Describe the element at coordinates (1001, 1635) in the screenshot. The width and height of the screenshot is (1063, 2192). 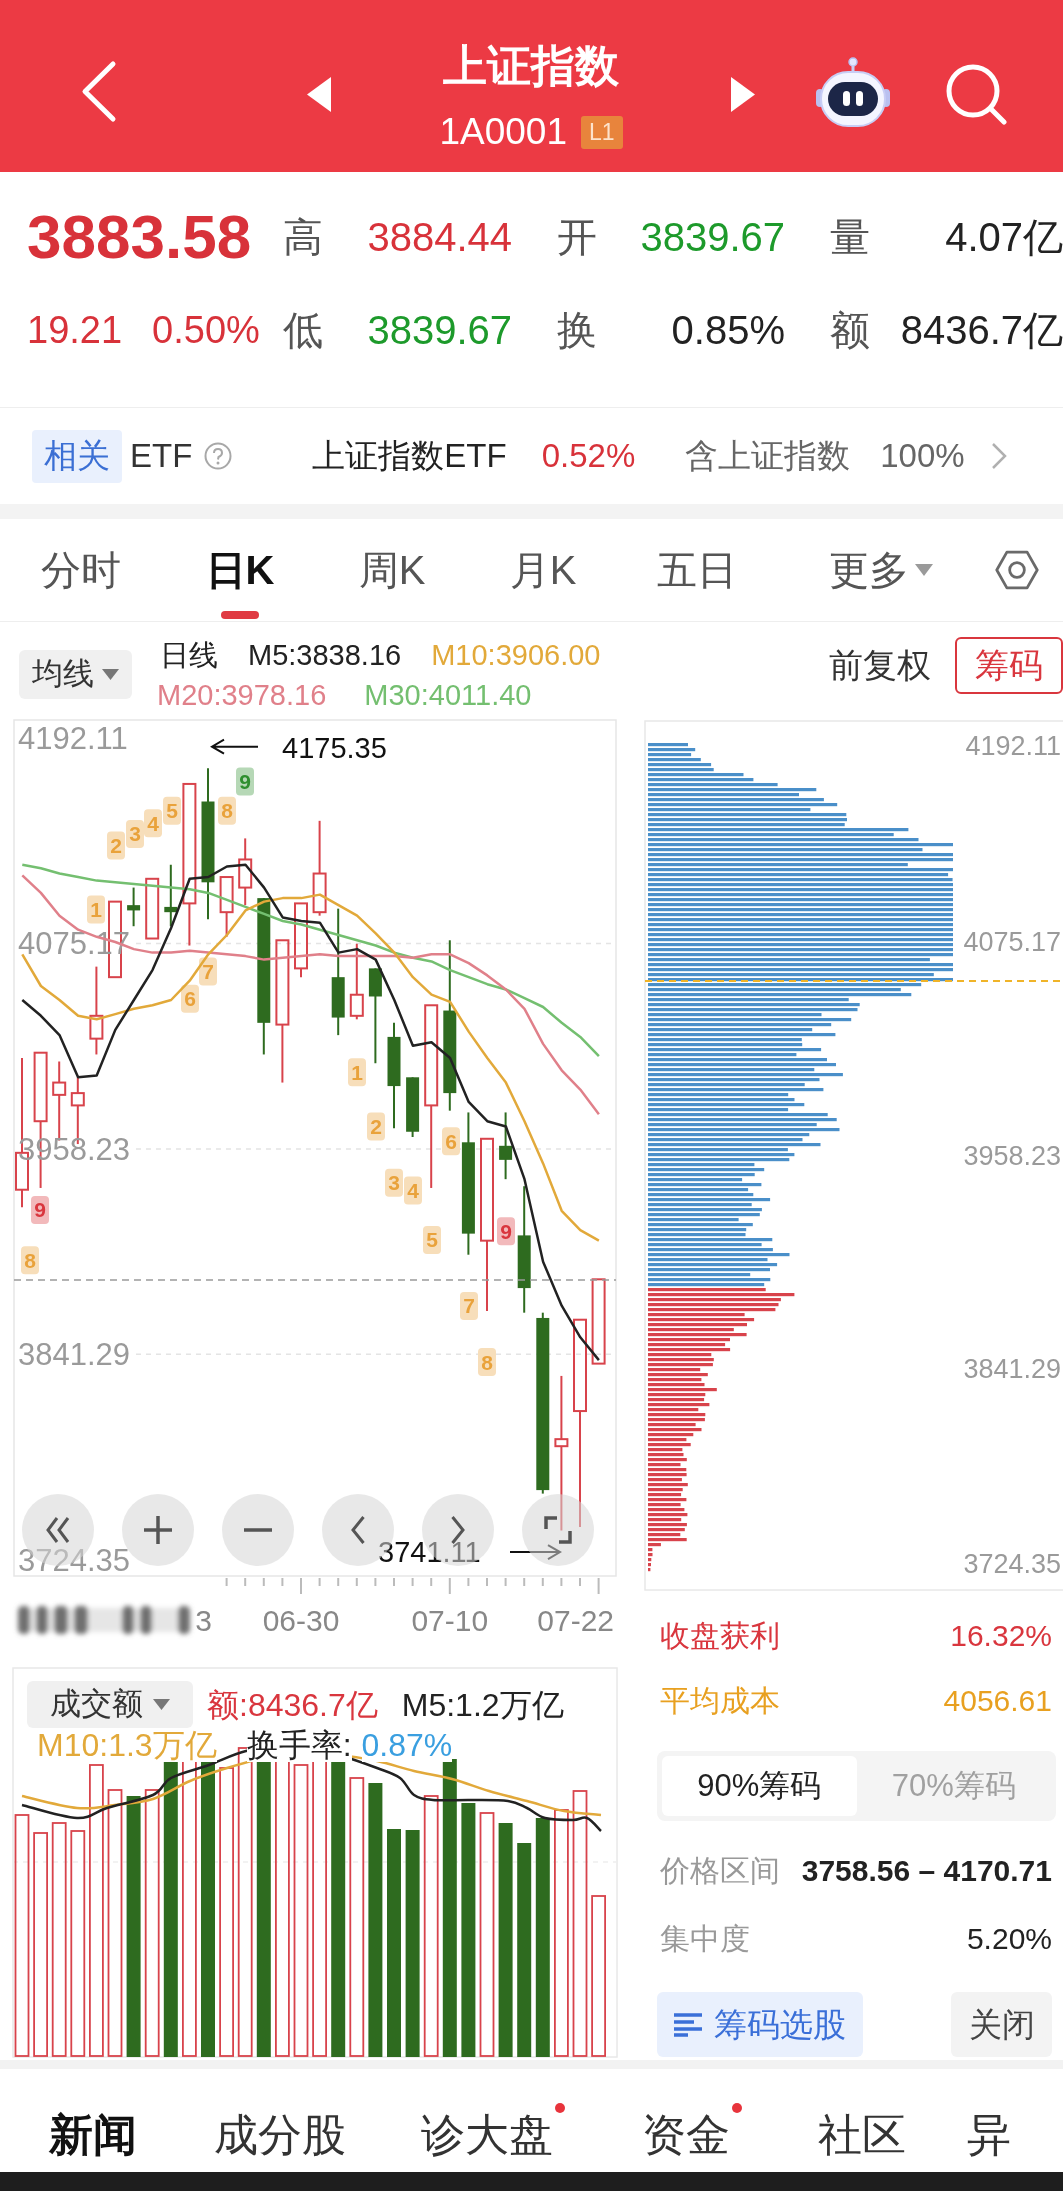
I see `stat-value: 16.32%` at that location.